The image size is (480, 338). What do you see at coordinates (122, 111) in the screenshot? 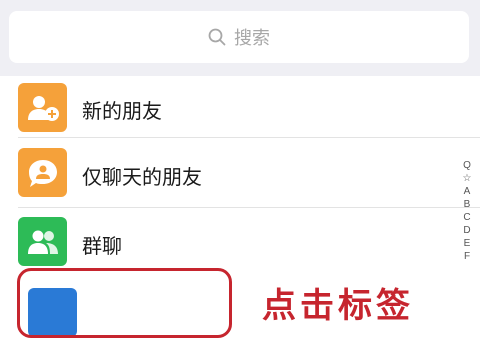
I see `list-item-label: 新的朋友` at bounding box center [122, 111].